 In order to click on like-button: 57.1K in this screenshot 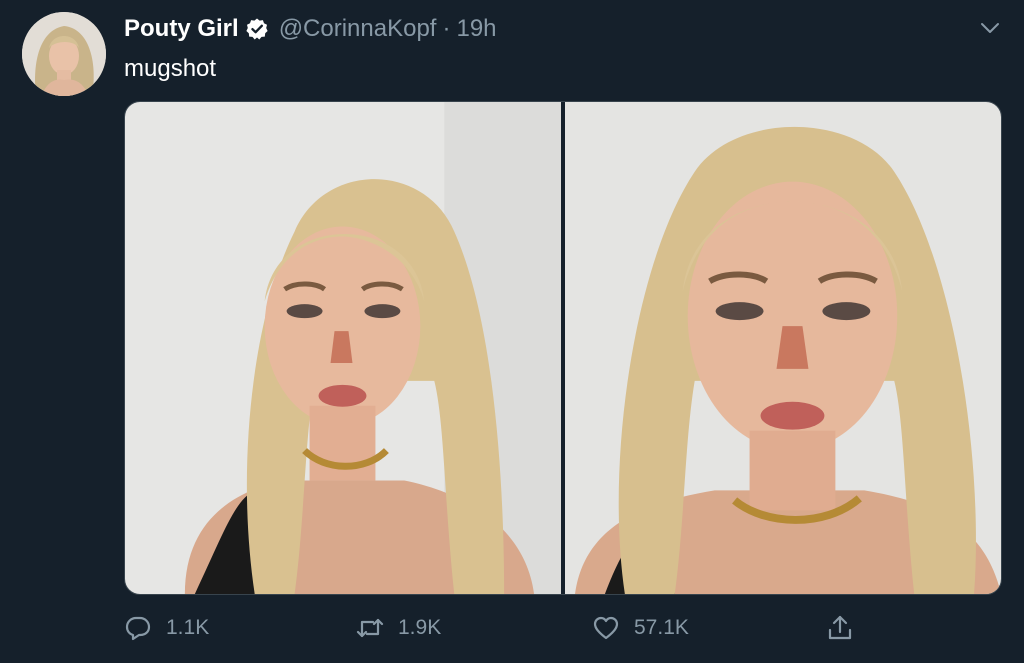, I will do `click(640, 628)`.